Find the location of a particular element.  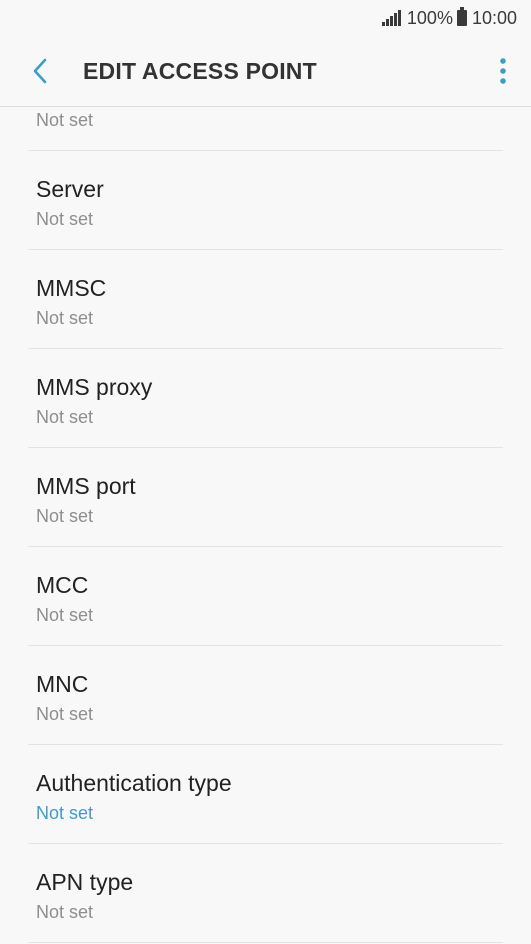

item-label: MNC is located at coordinates (62, 684).